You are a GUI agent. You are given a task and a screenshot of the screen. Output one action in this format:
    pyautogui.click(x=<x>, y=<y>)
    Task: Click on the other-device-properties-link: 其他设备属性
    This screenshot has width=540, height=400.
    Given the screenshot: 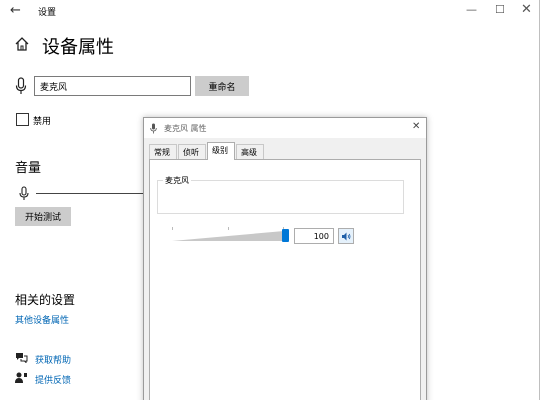 What is the action you would take?
    pyautogui.click(x=42, y=319)
    